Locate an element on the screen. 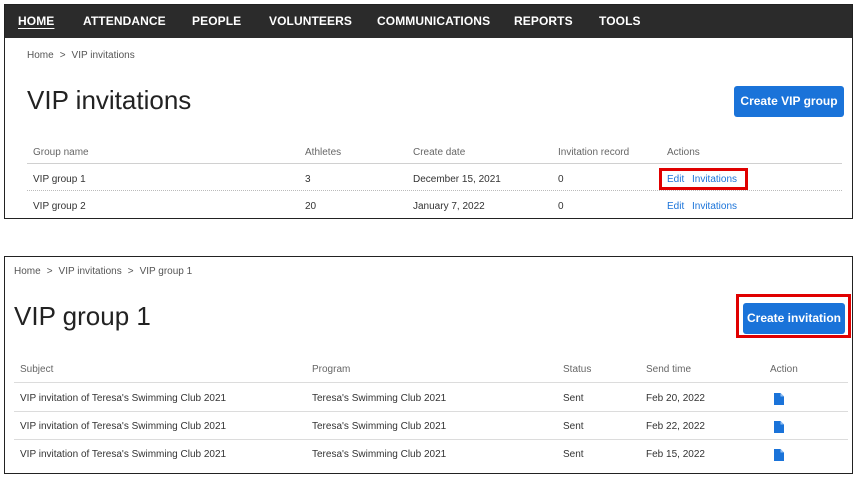 This screenshot has width=857, height=479. nav-attendance: ATTENDANCE is located at coordinates (124, 21).